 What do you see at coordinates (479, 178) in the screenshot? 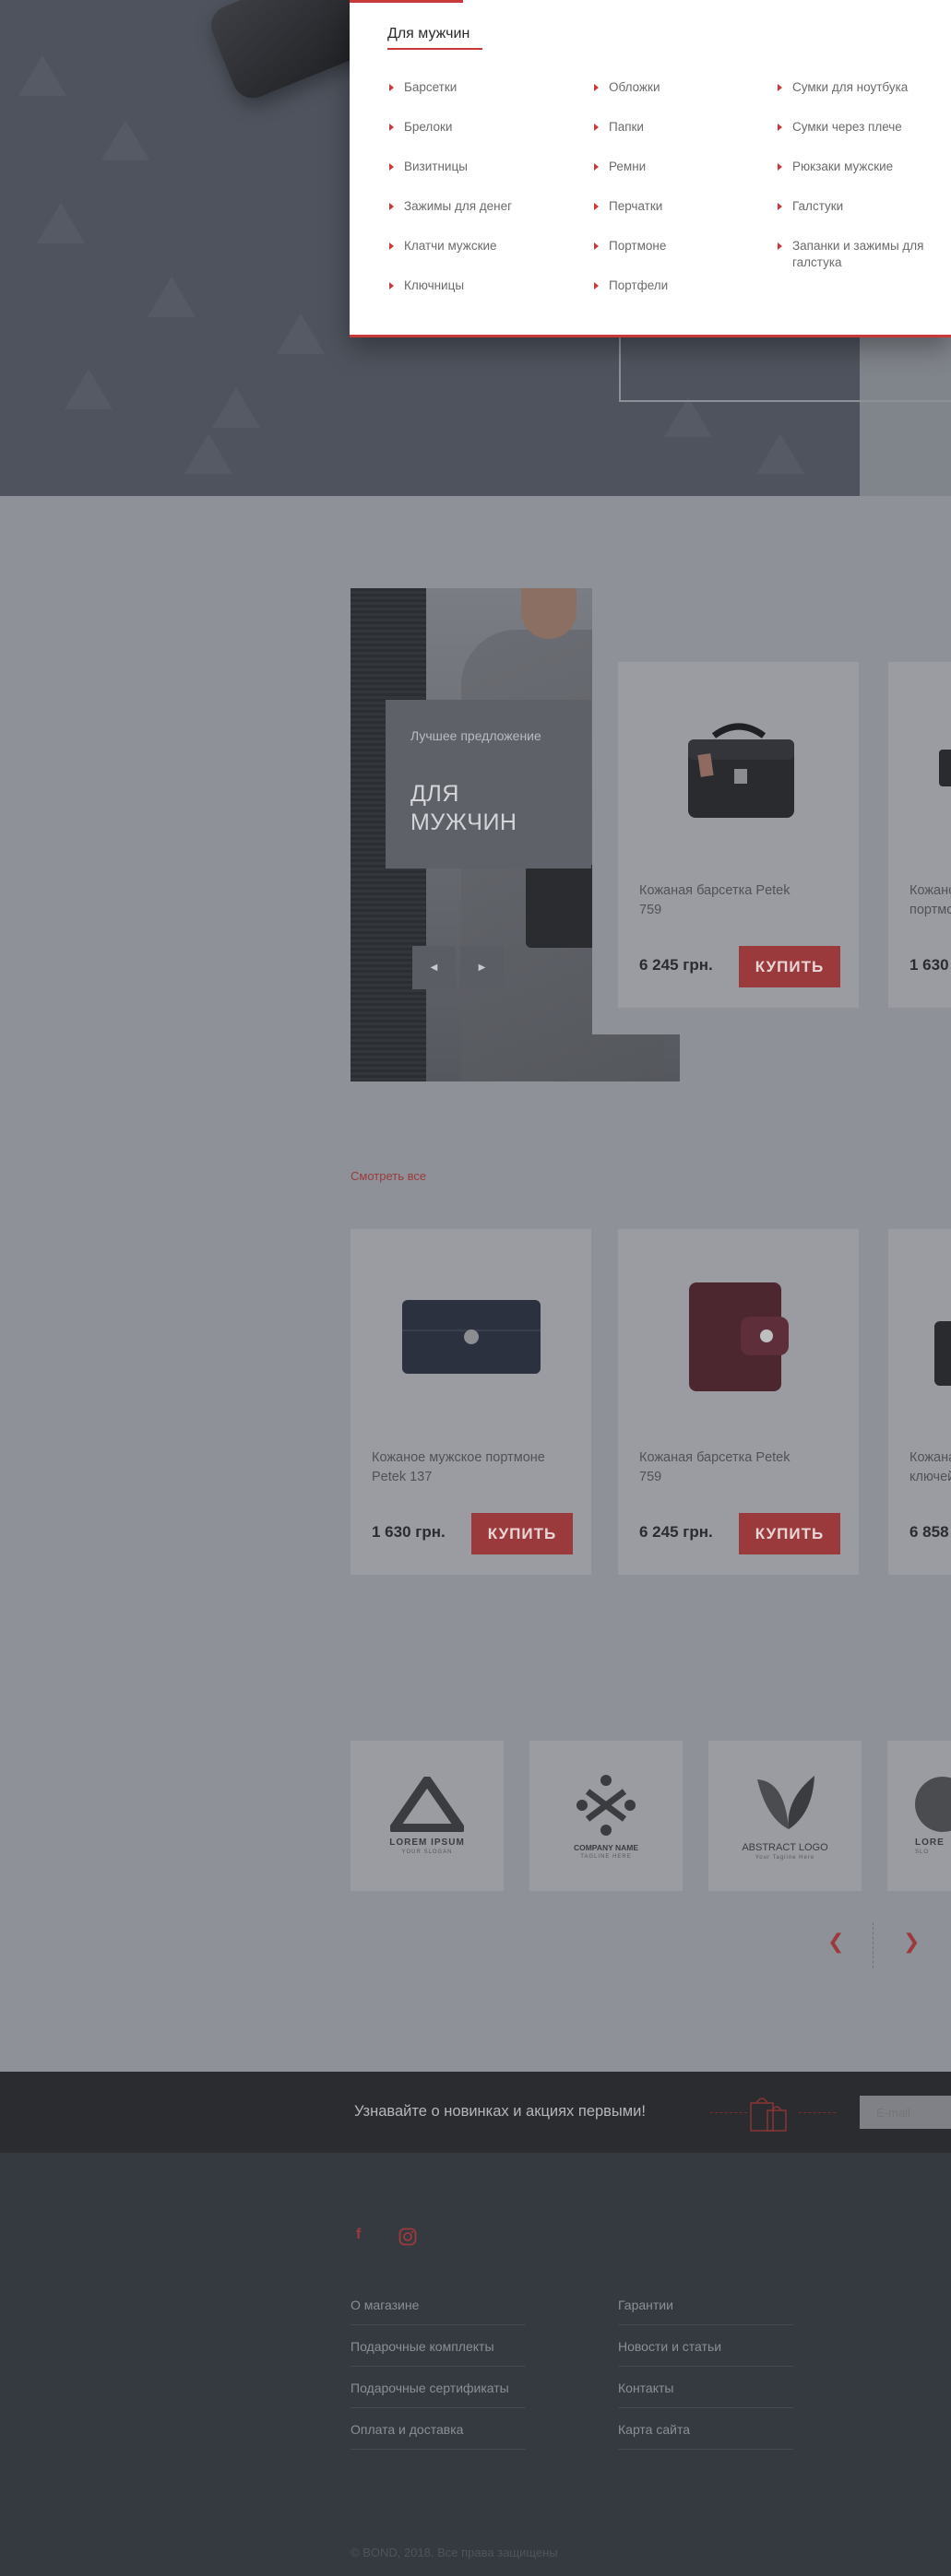
I see `menu-item: Визитницы` at bounding box center [479, 178].